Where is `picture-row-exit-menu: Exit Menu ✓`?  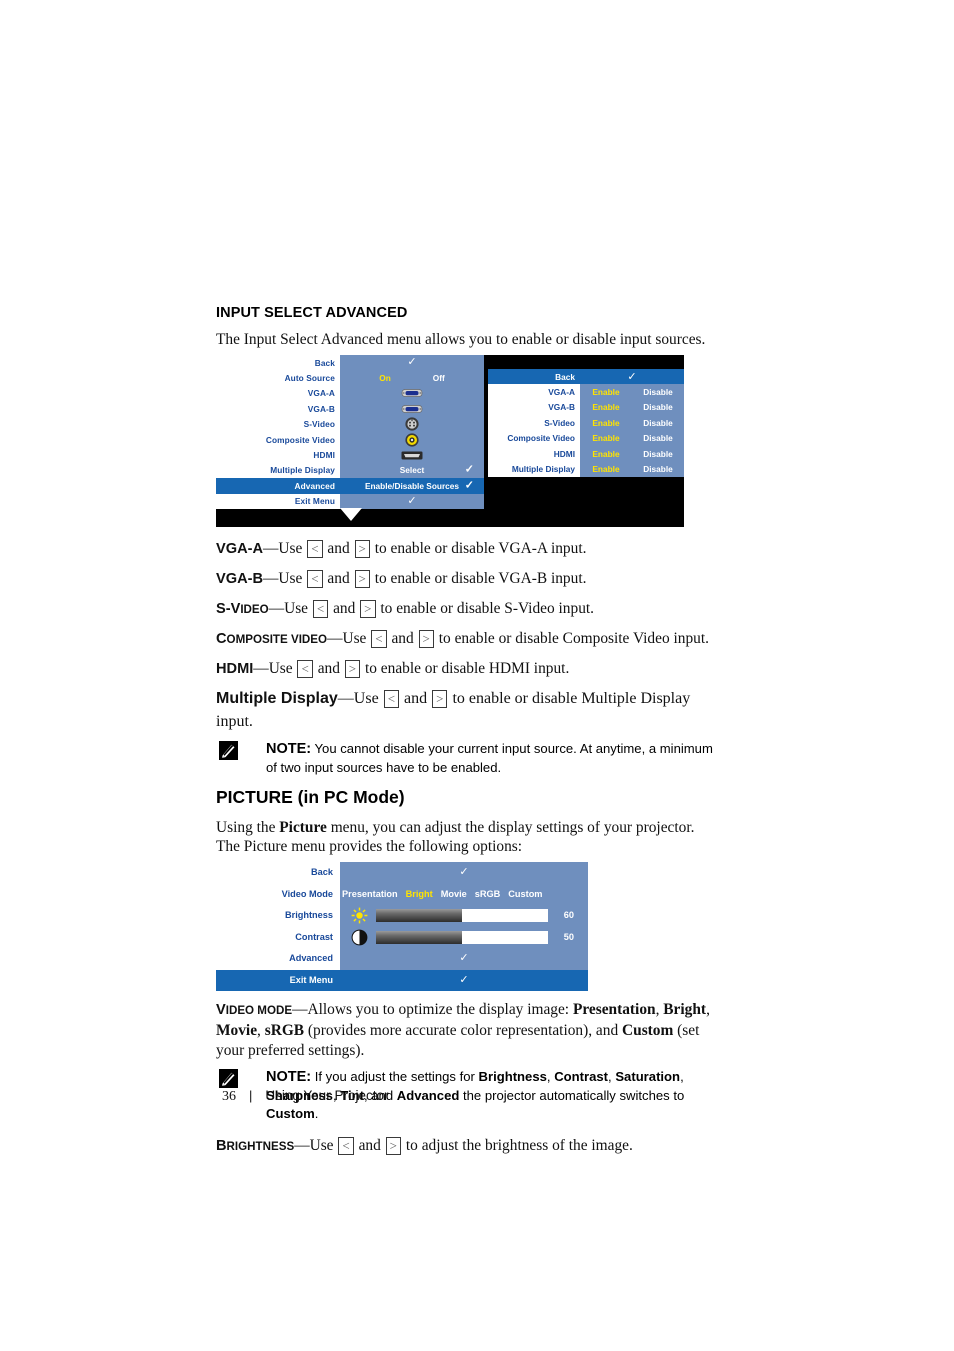
picture-row-exit-menu: Exit Menu ✓ is located at coordinates (402, 980).